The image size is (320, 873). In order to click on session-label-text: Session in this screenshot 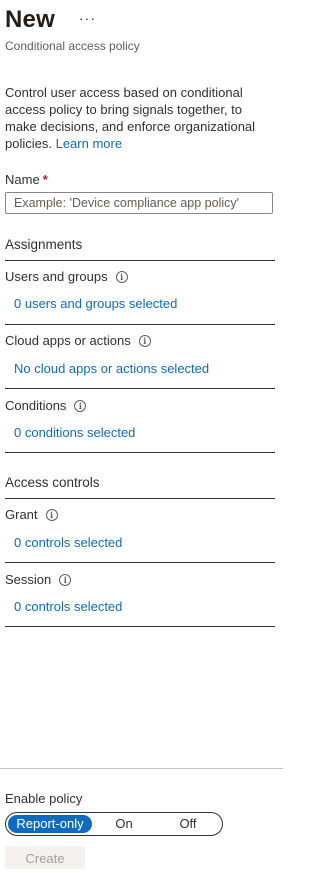, I will do `click(28, 579)`.